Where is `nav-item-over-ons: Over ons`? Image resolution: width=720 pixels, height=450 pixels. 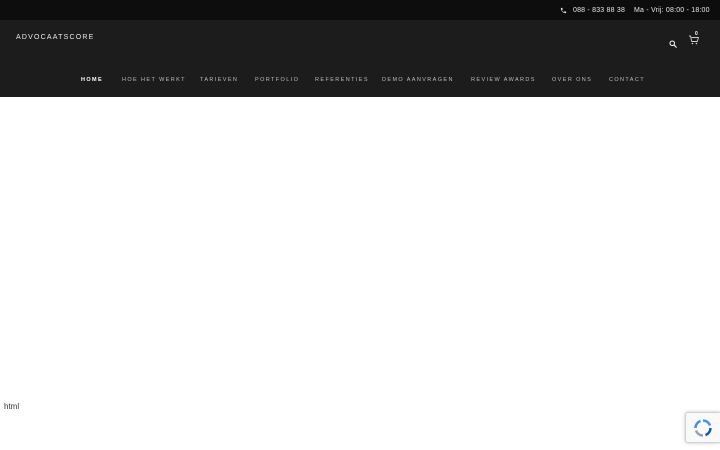 nav-item-over-ons: Over ons is located at coordinates (572, 80).